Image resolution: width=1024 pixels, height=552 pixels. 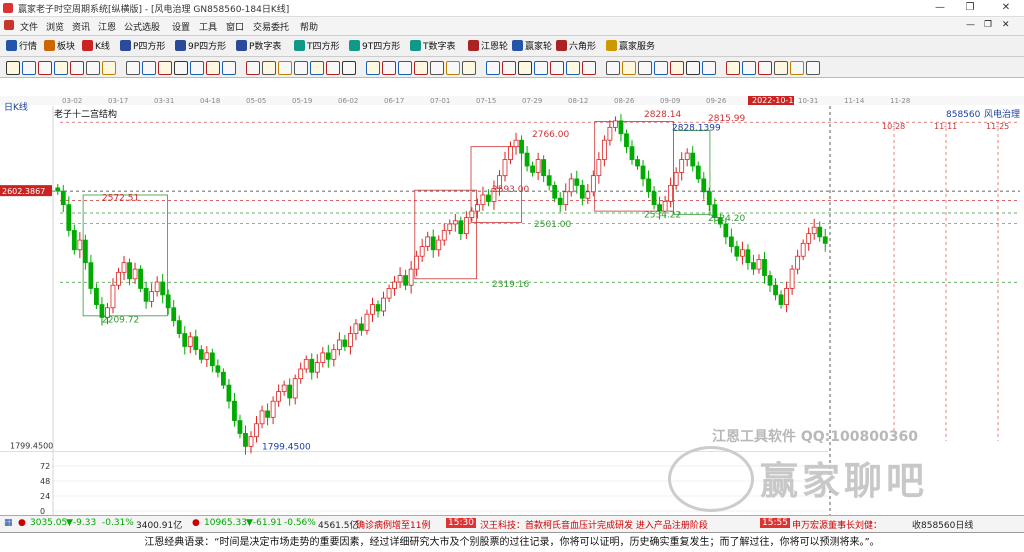 What do you see at coordinates (677, 68) in the screenshot?
I see `draw-tool-39-icon` at bounding box center [677, 68].